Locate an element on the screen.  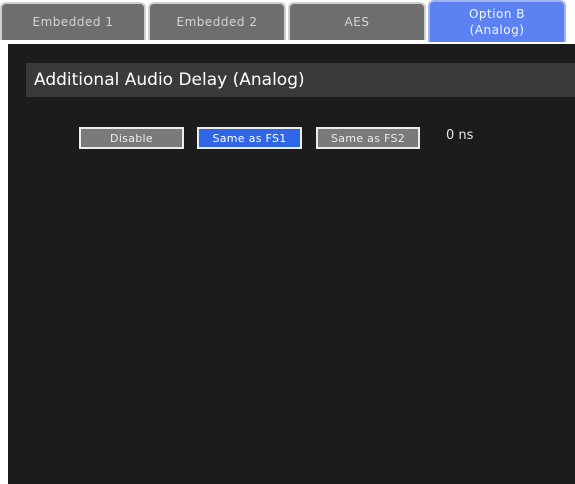
same-as-fs2-button: Same as FS2 is located at coordinates (368, 138).